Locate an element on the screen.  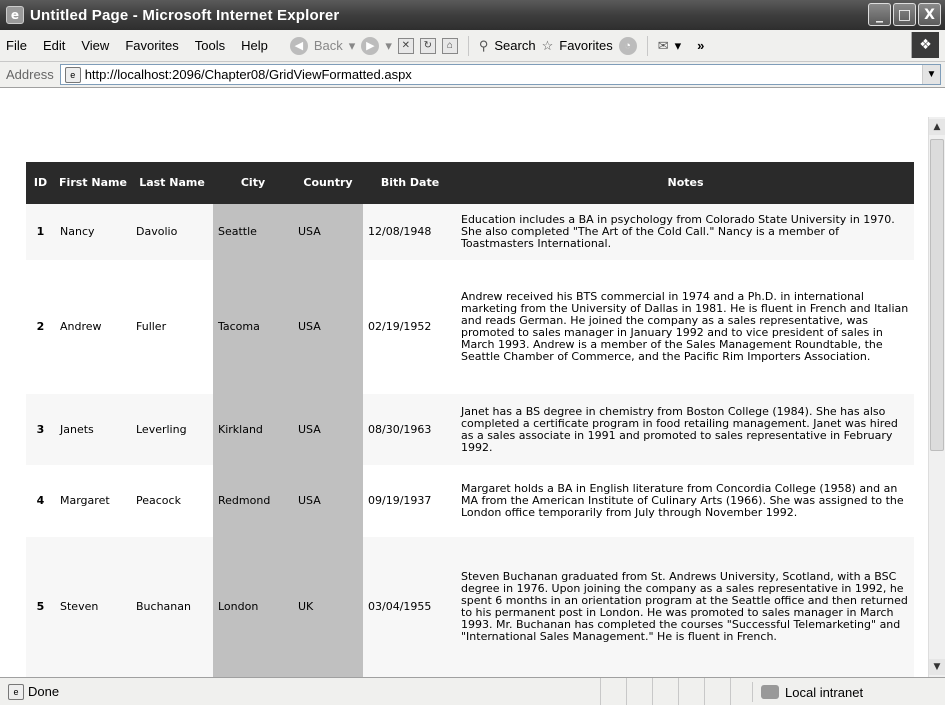
cell-city: London is located at coordinates (253, 607).